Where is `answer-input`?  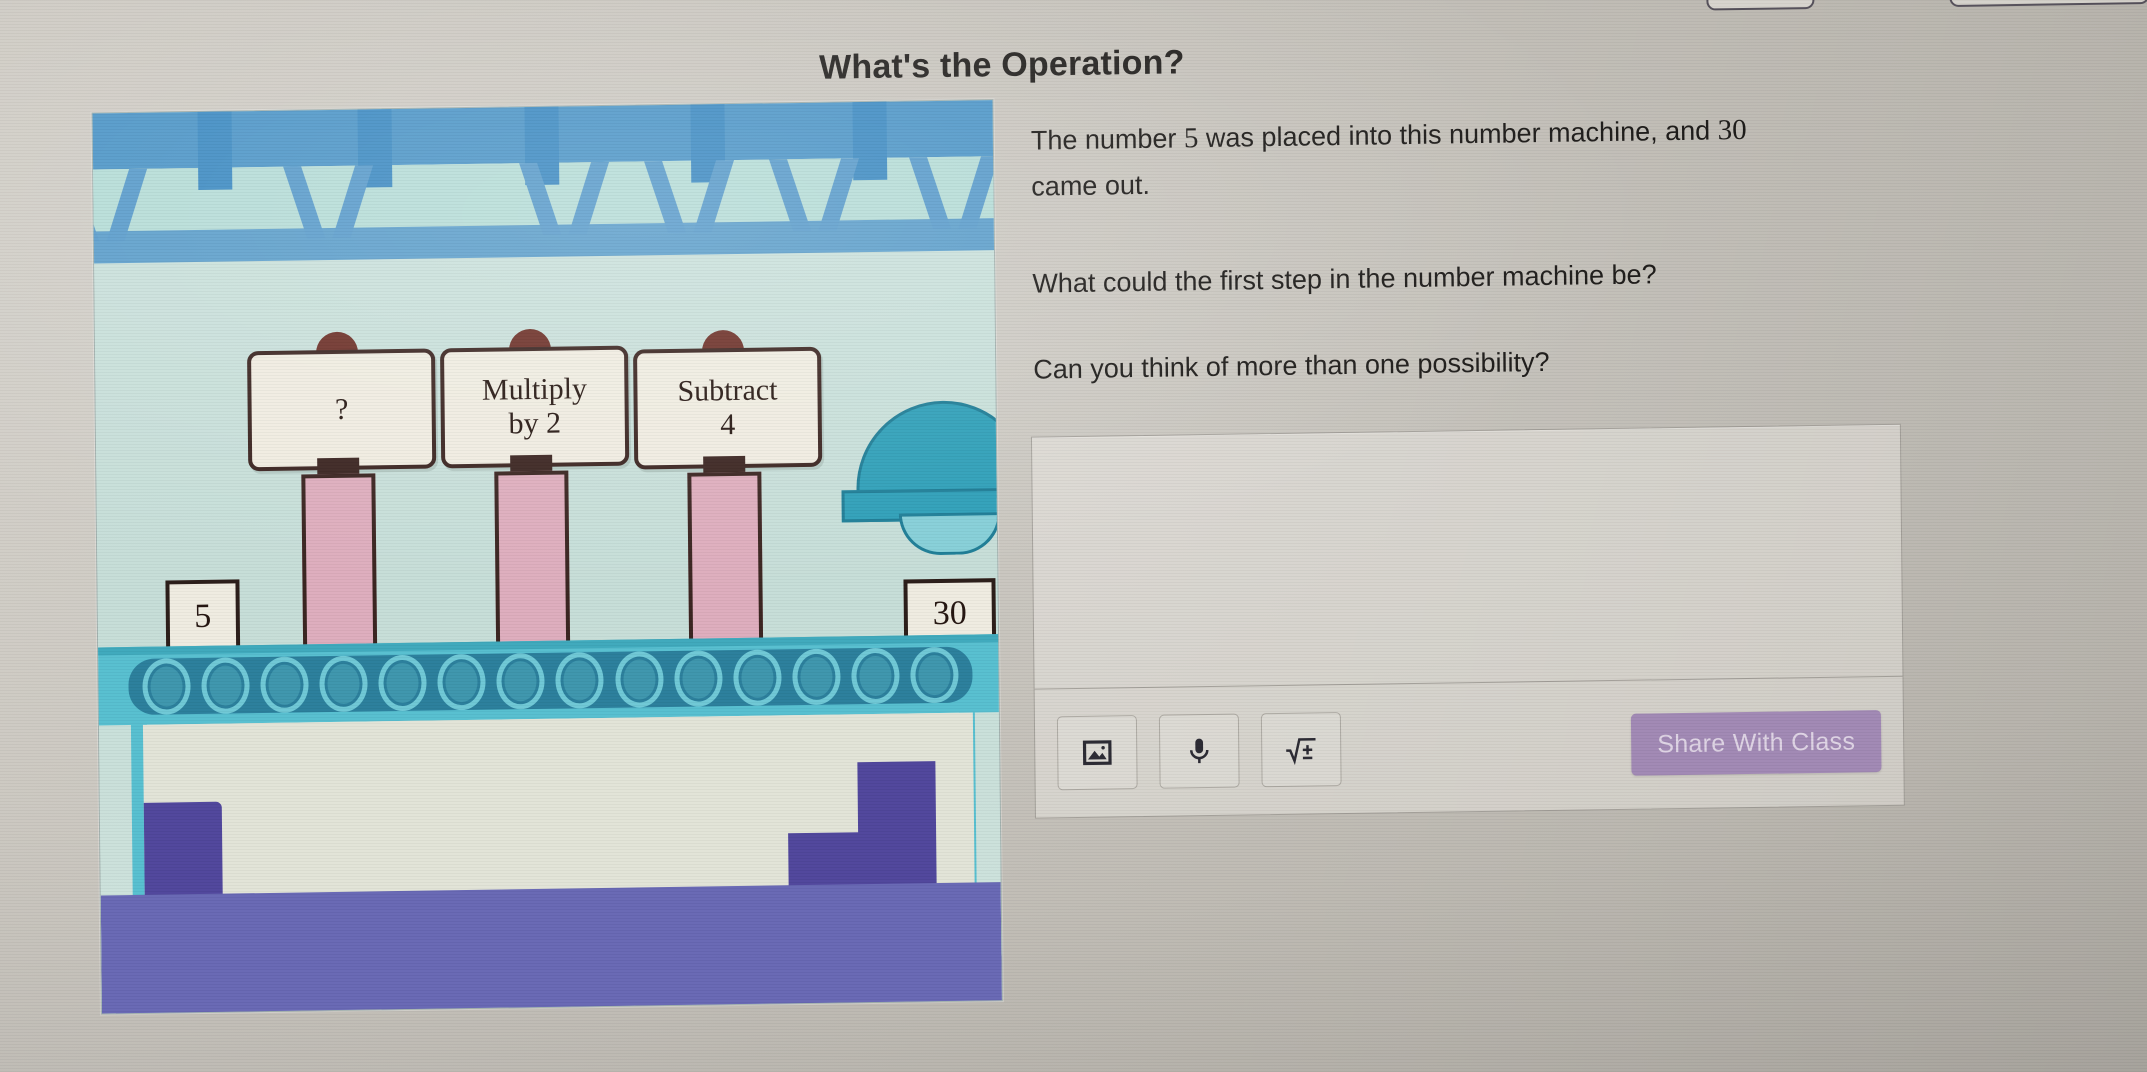 answer-input is located at coordinates (1467, 557).